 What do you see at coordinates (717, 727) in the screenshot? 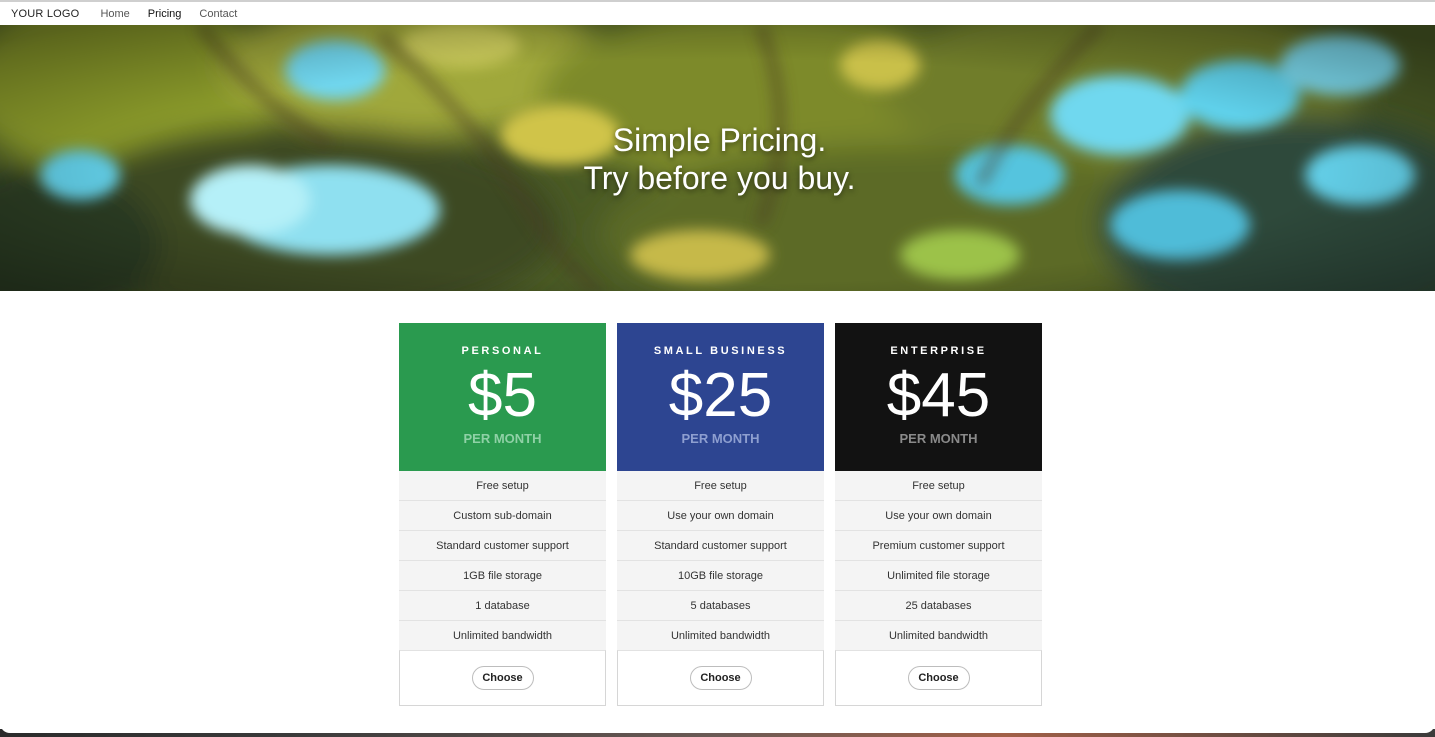
I see `window-bottom-edge` at bounding box center [717, 727].